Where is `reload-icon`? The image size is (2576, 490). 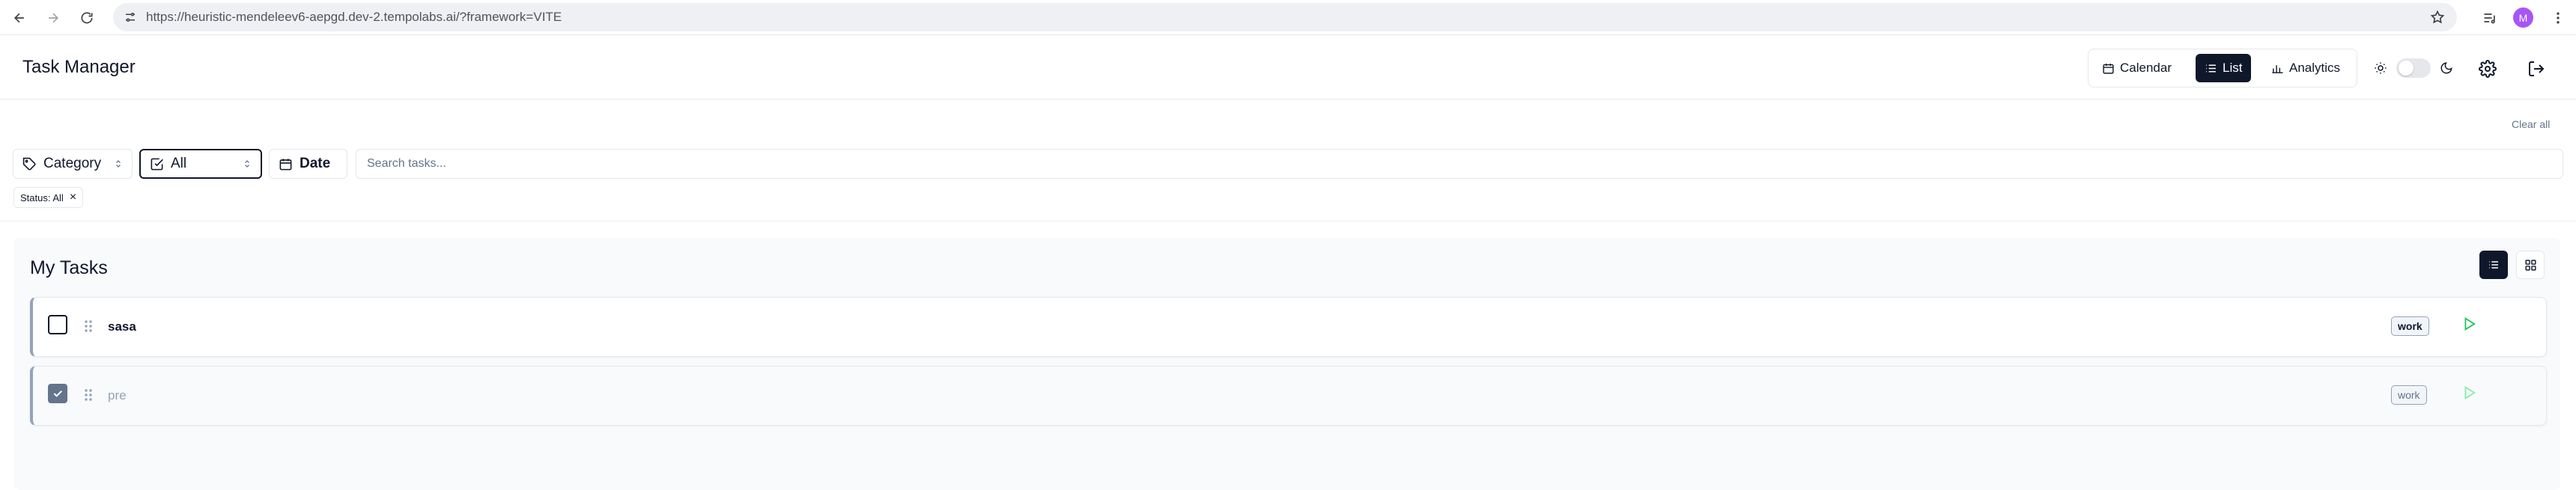 reload-icon is located at coordinates (87, 18).